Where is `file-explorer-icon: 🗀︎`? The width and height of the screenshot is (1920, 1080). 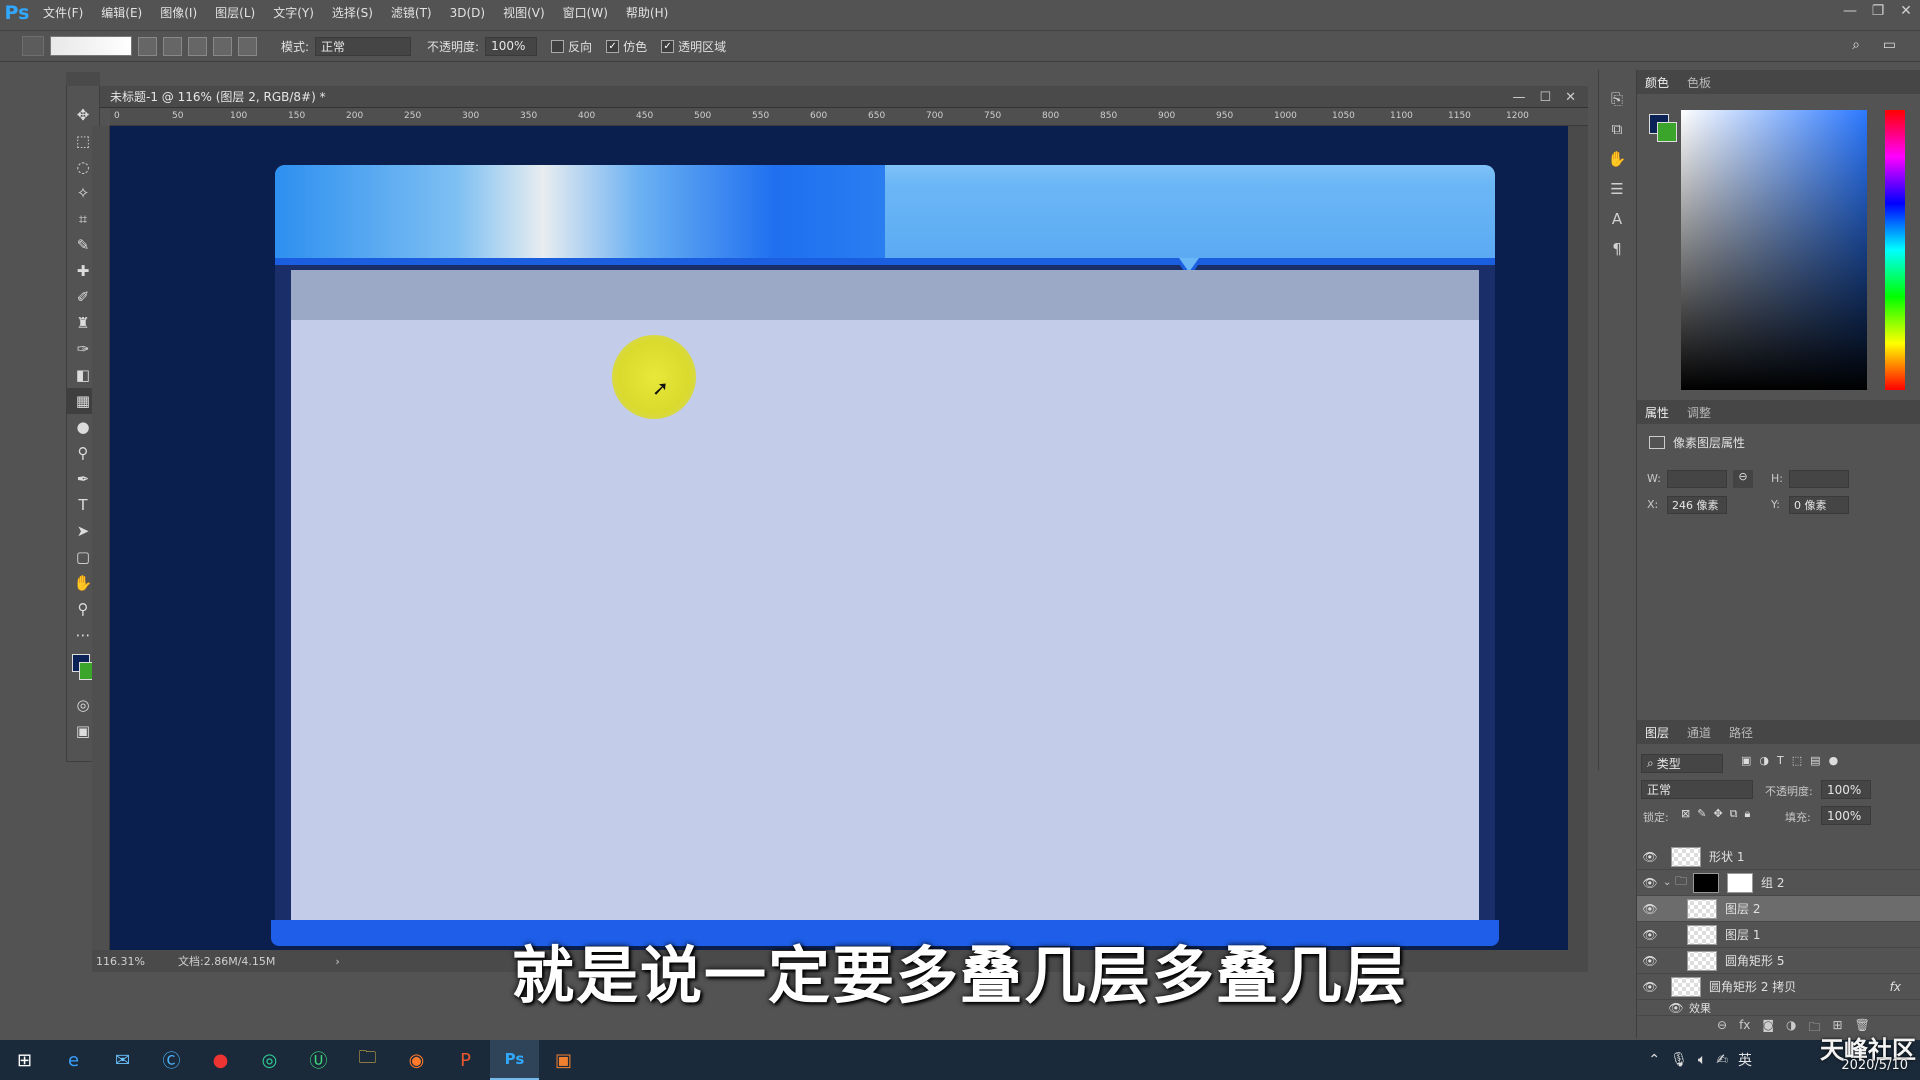
file-explorer-icon: 🗀︎ is located at coordinates (367, 1060).